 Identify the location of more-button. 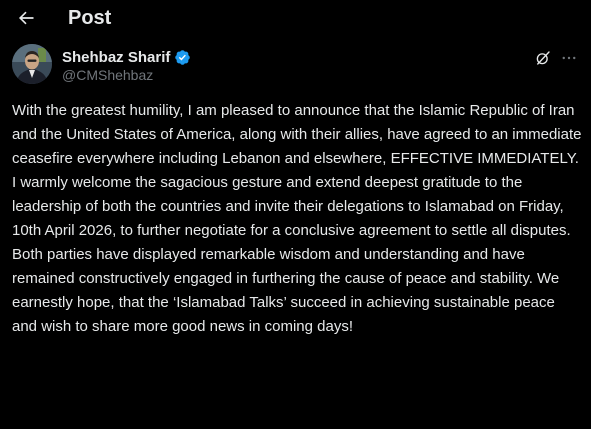
(569, 58).